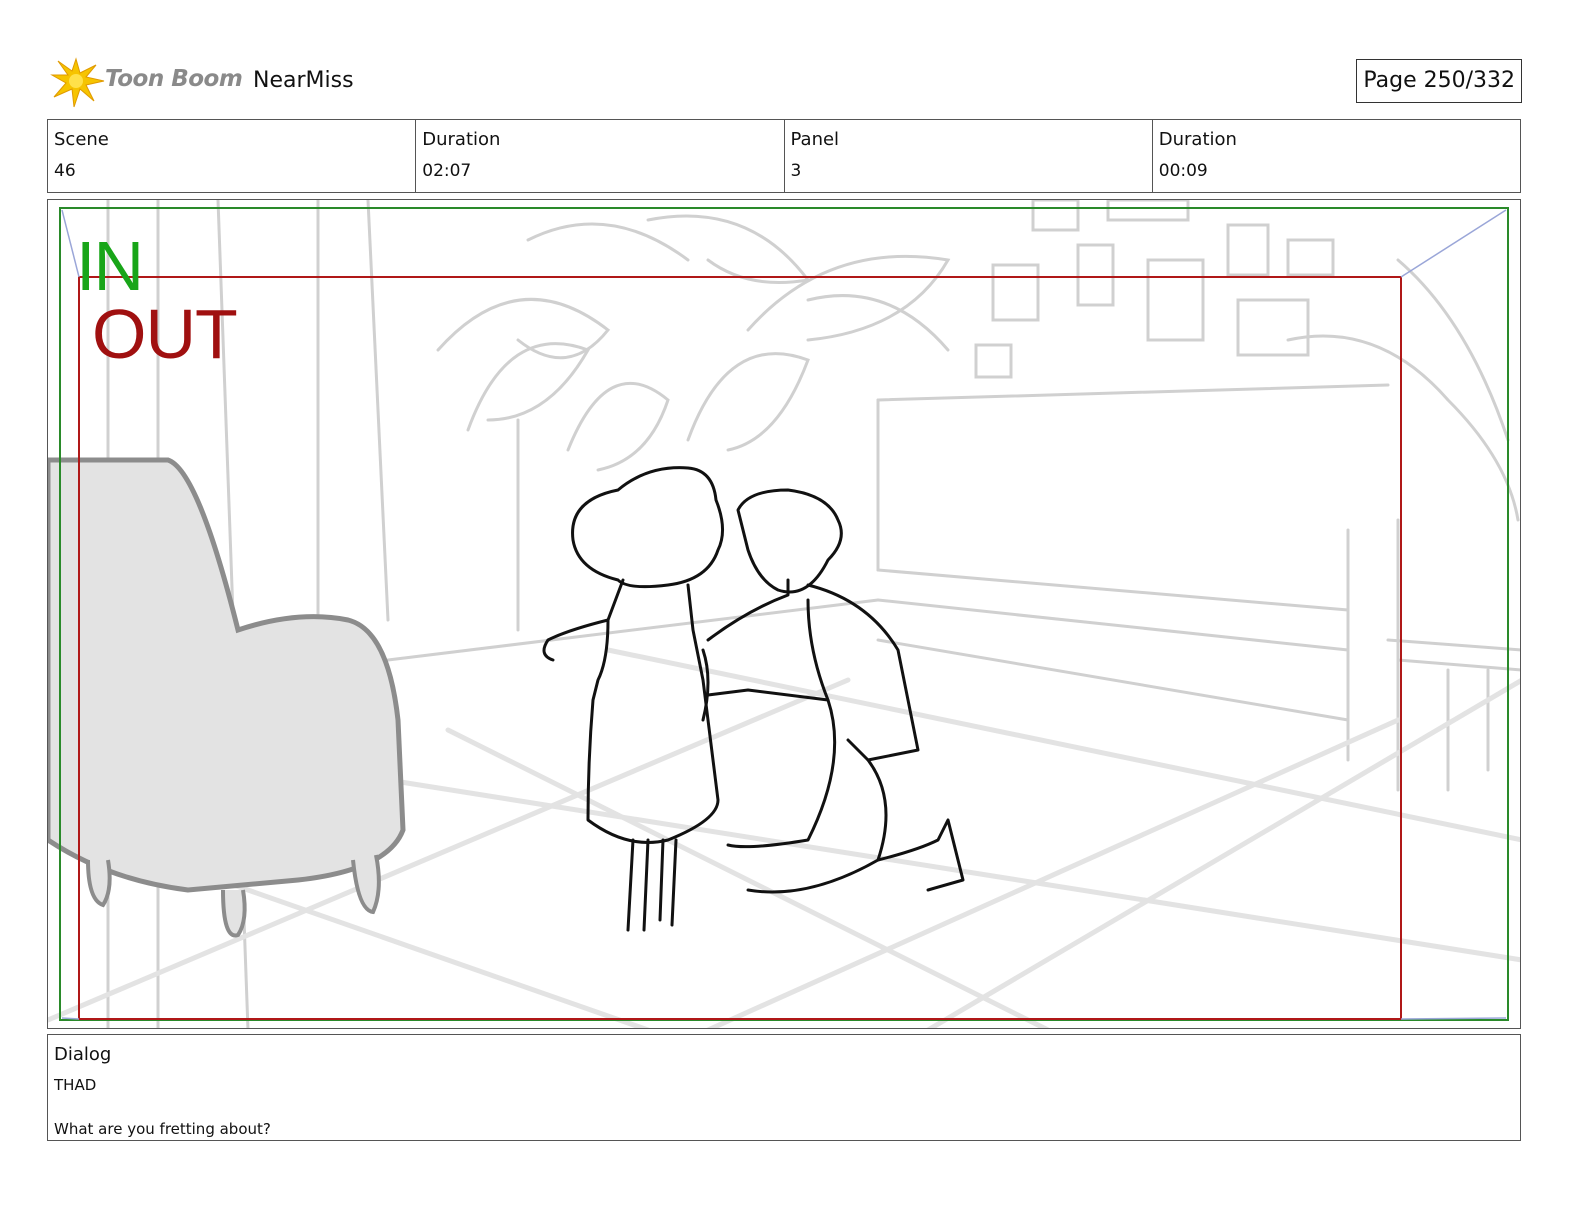  Describe the element at coordinates (815, 139) in the screenshot. I see `panel-label: Panel` at that location.